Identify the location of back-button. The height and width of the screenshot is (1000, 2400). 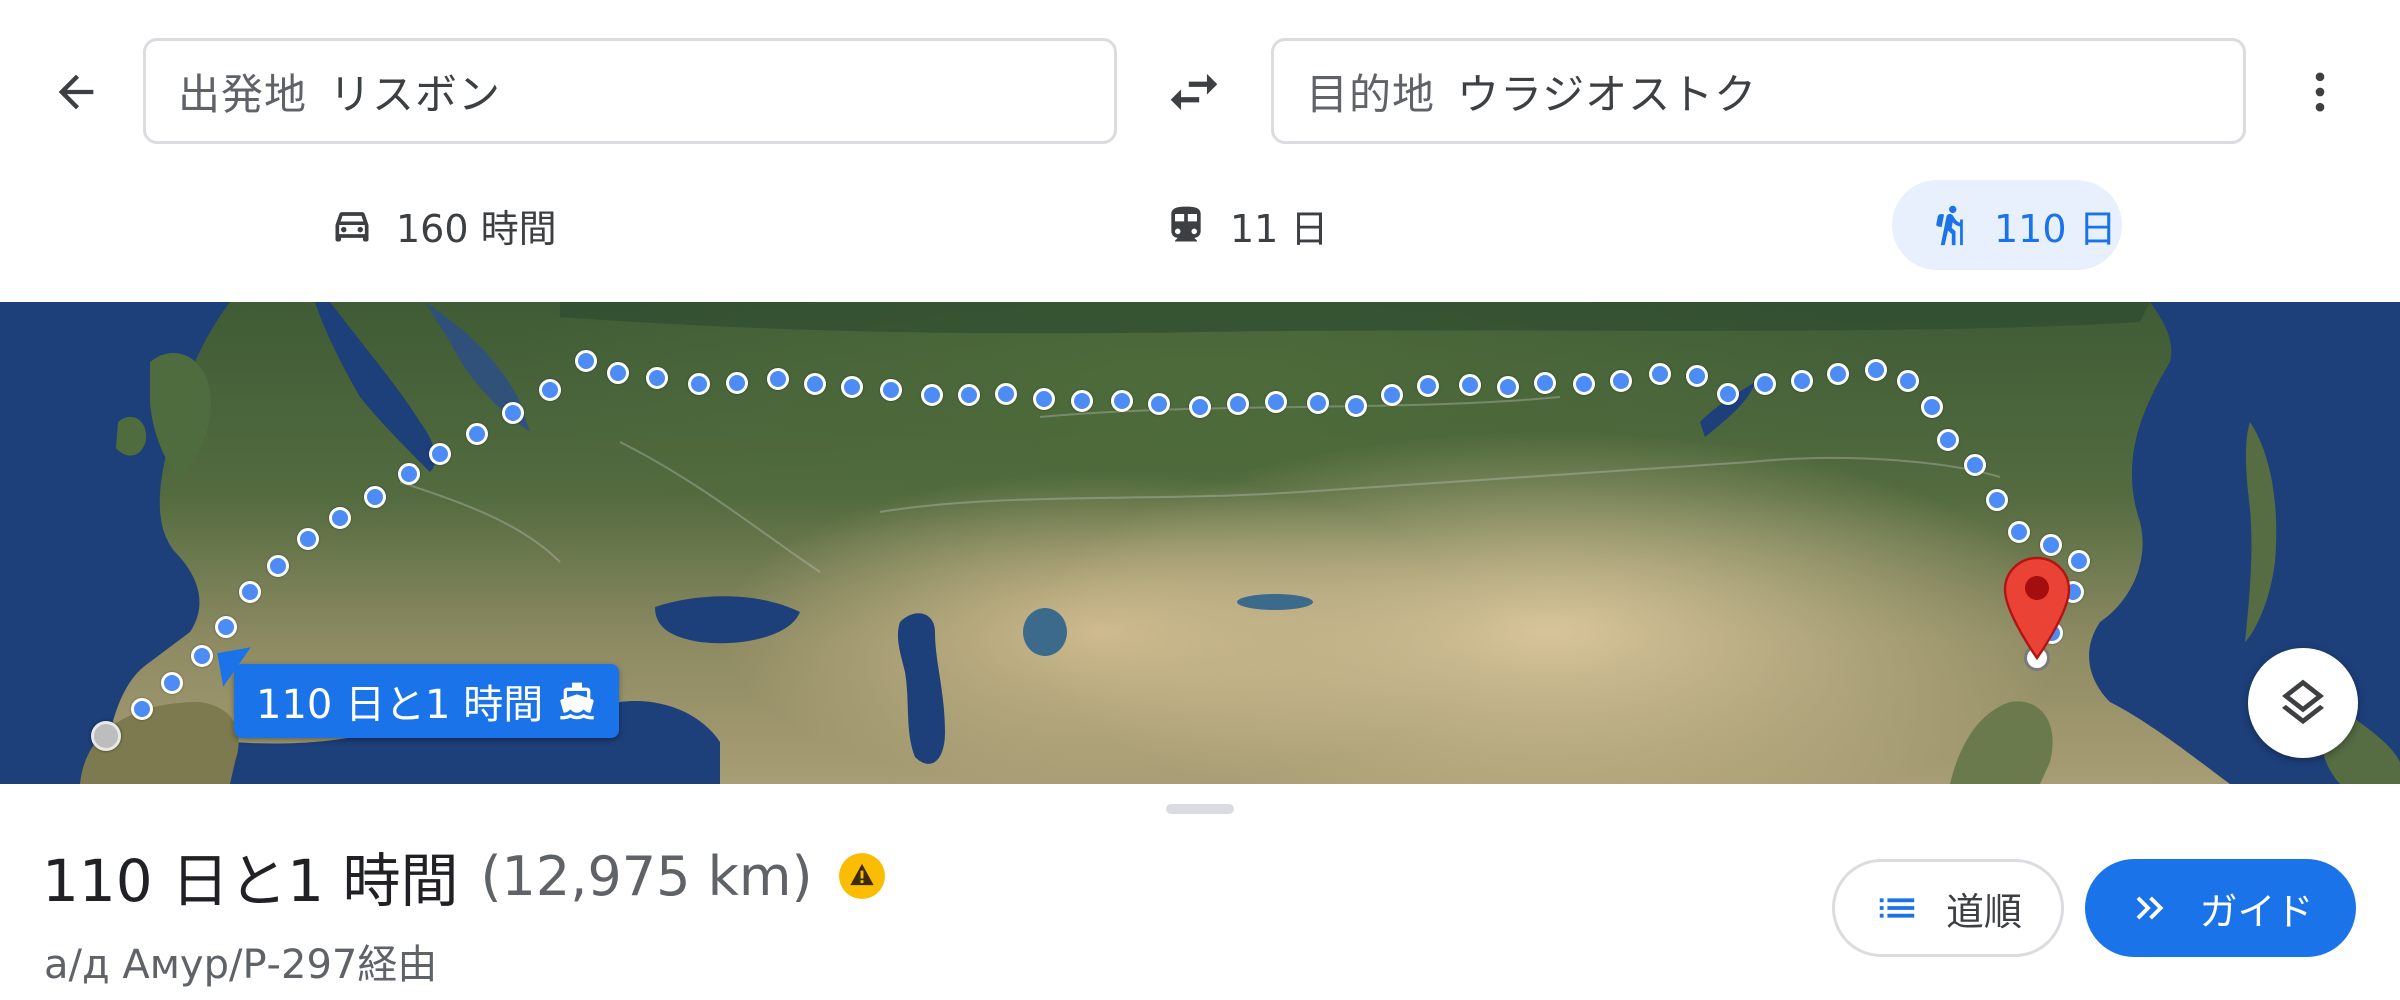
(76, 92).